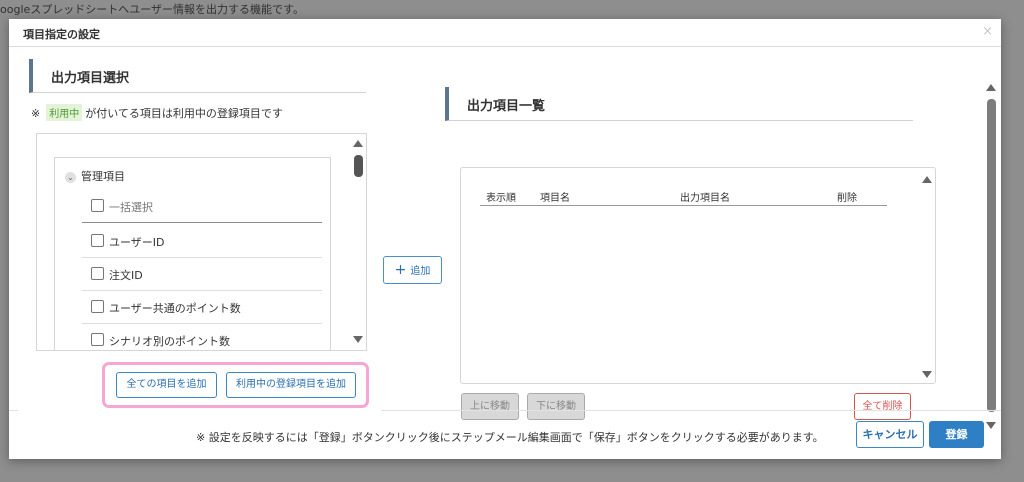 Image resolution: width=1024 pixels, height=482 pixels. Describe the element at coordinates (137, 242) in the screenshot. I see `list-item-label: ユーザーID` at that location.